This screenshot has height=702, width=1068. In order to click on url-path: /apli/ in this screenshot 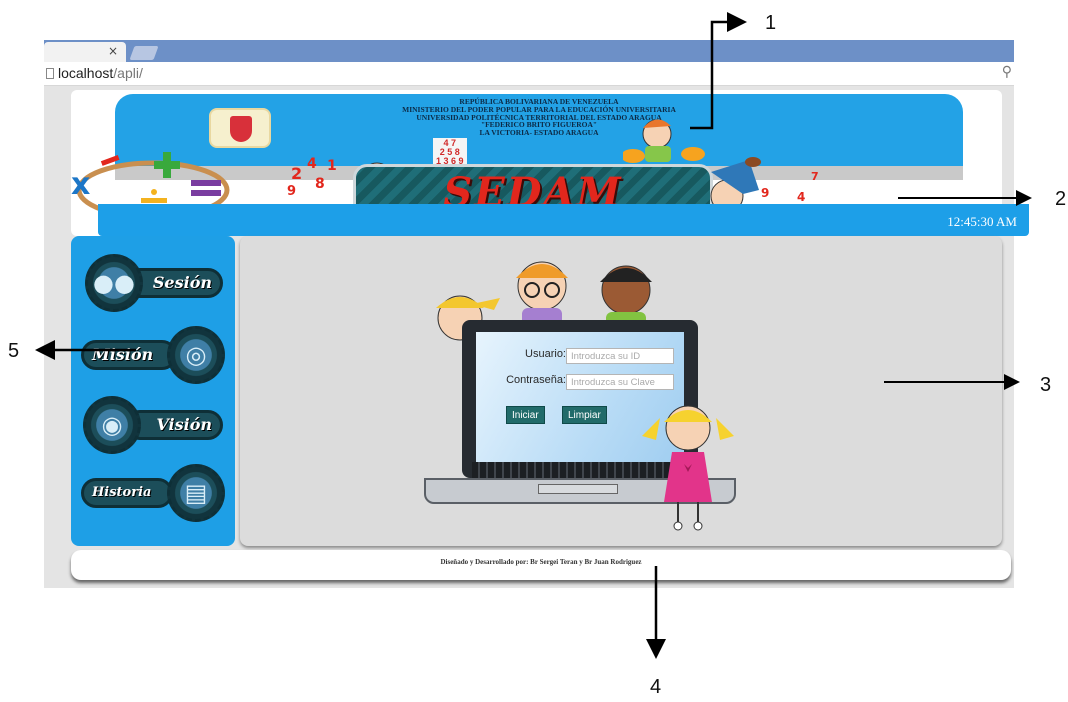, I will do `click(128, 73)`.